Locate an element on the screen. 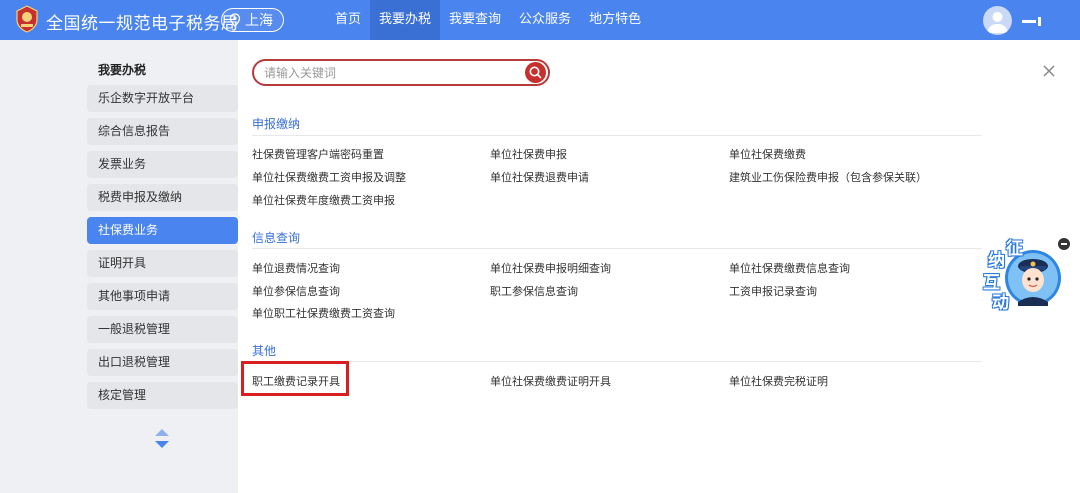 The image size is (1080, 493). highlight-box is located at coordinates (295, 378).